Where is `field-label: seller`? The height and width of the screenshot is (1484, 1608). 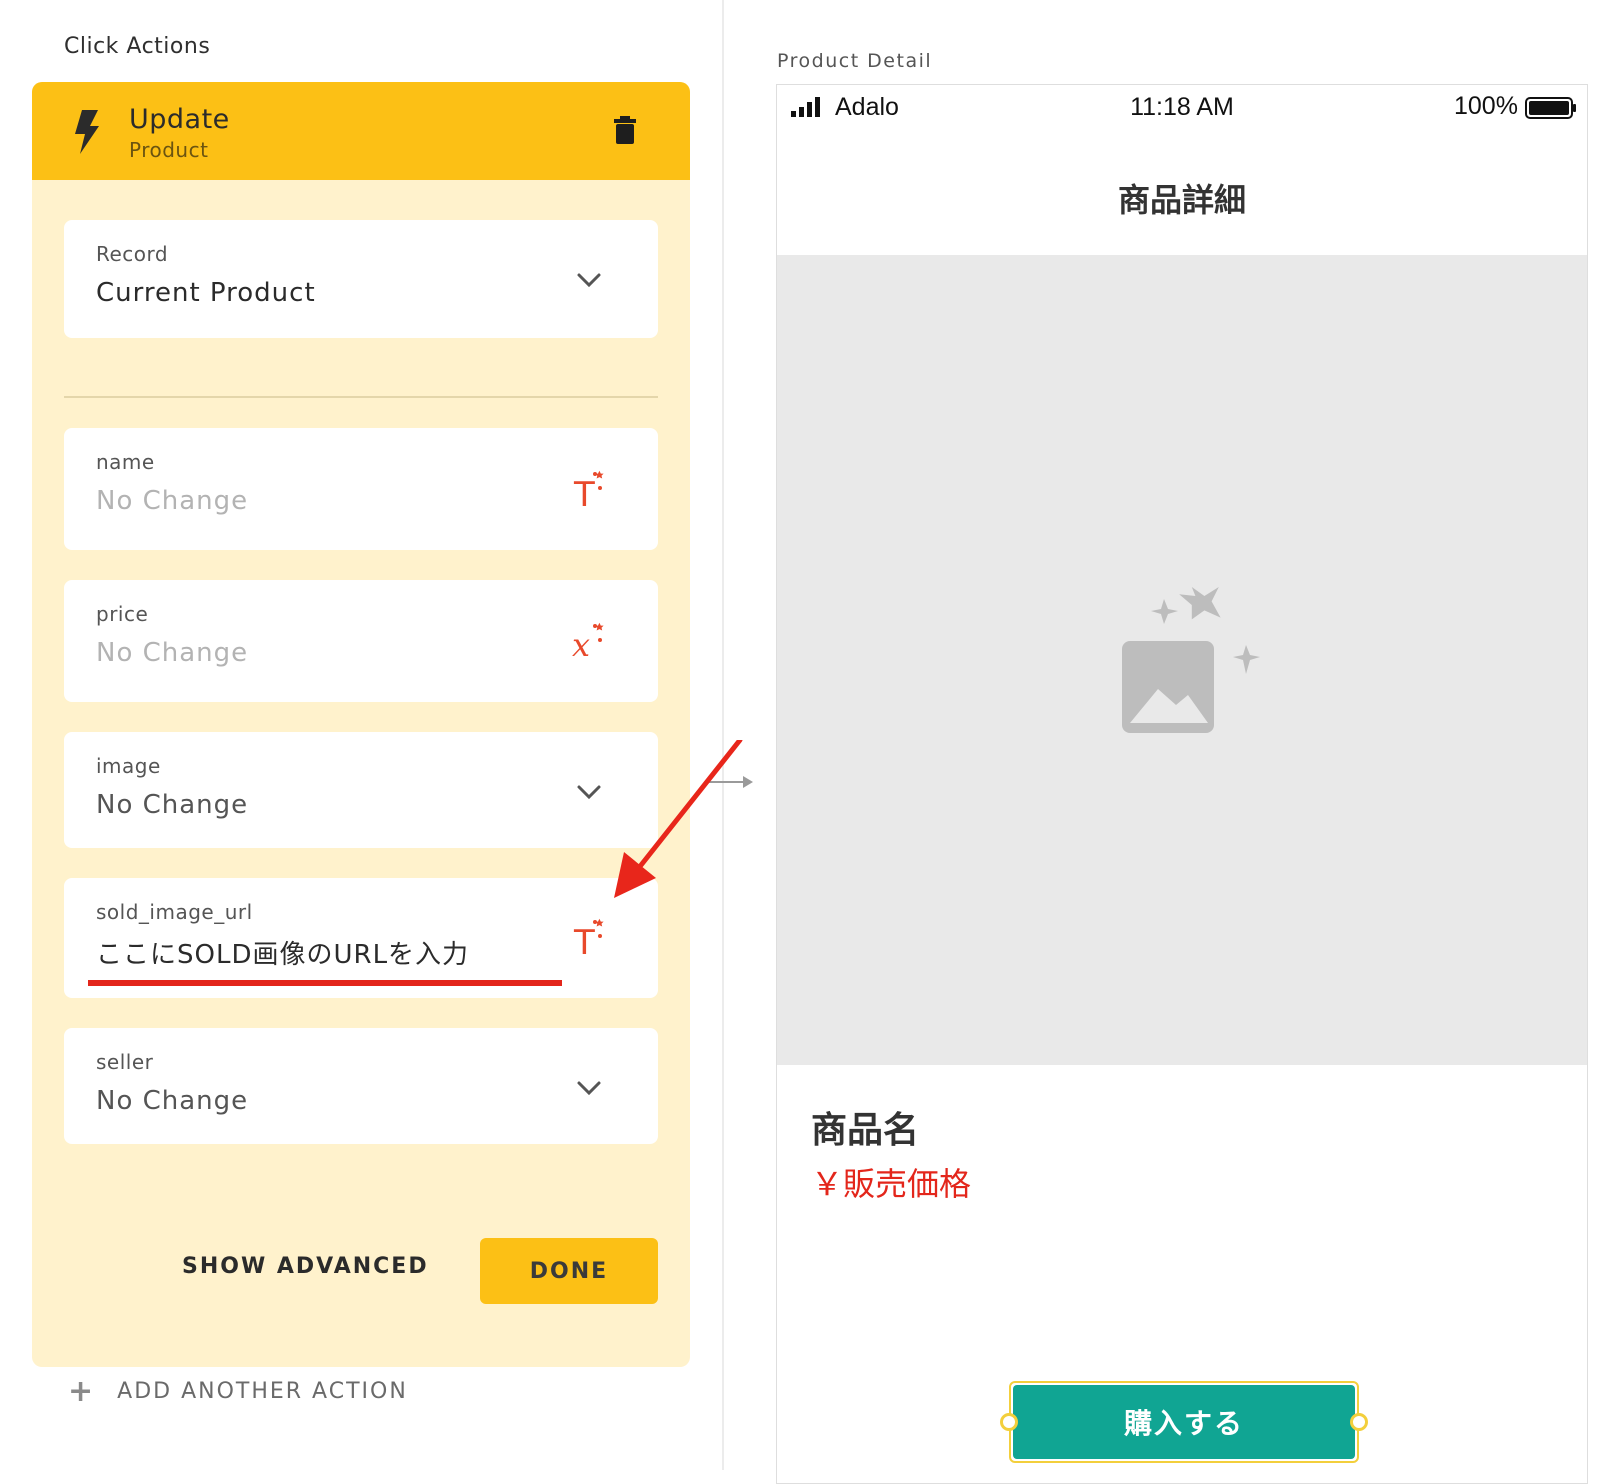
field-label: seller is located at coordinates (125, 1062).